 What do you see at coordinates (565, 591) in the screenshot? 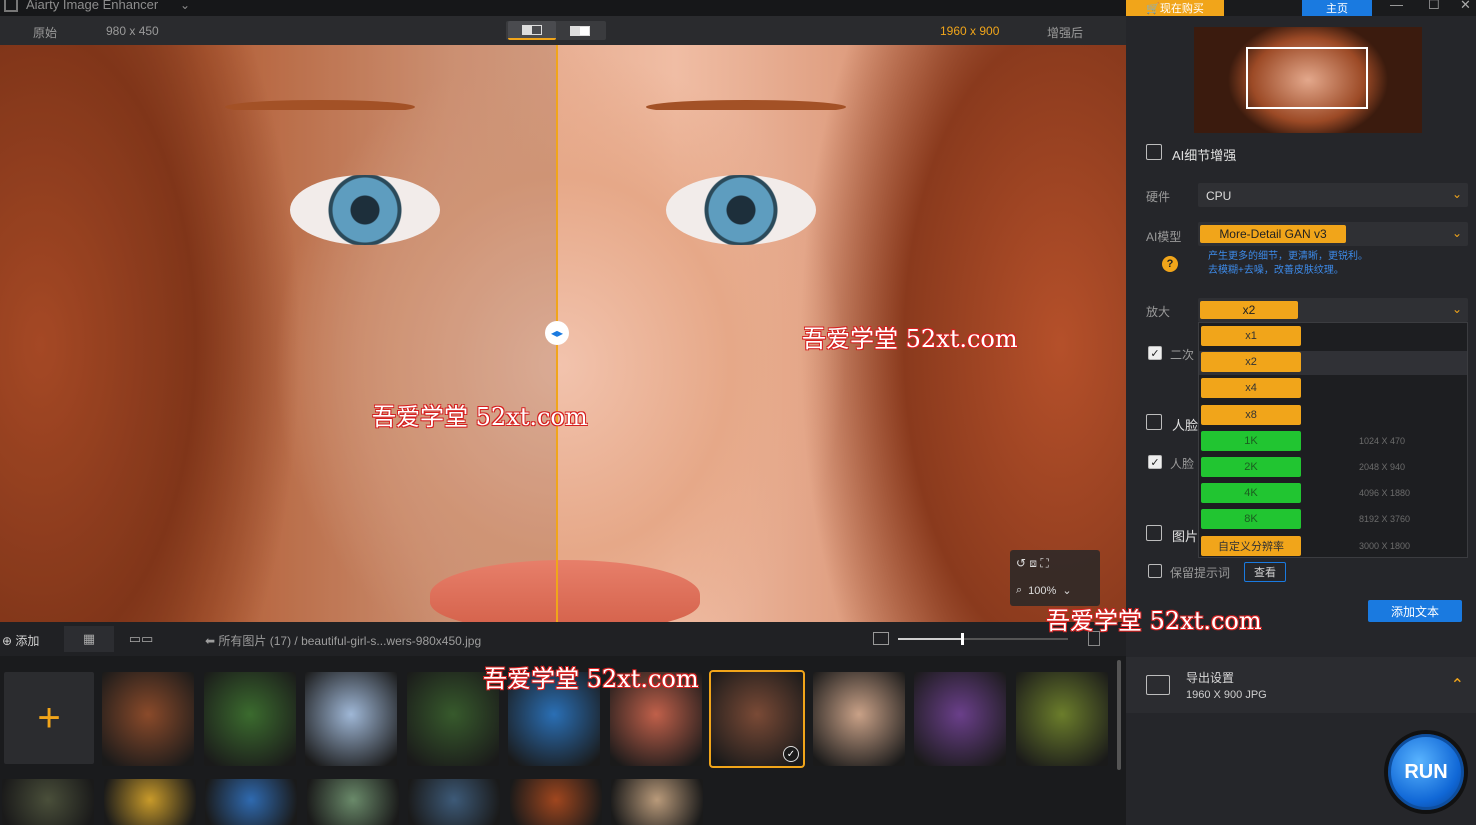
I see `lips` at bounding box center [565, 591].